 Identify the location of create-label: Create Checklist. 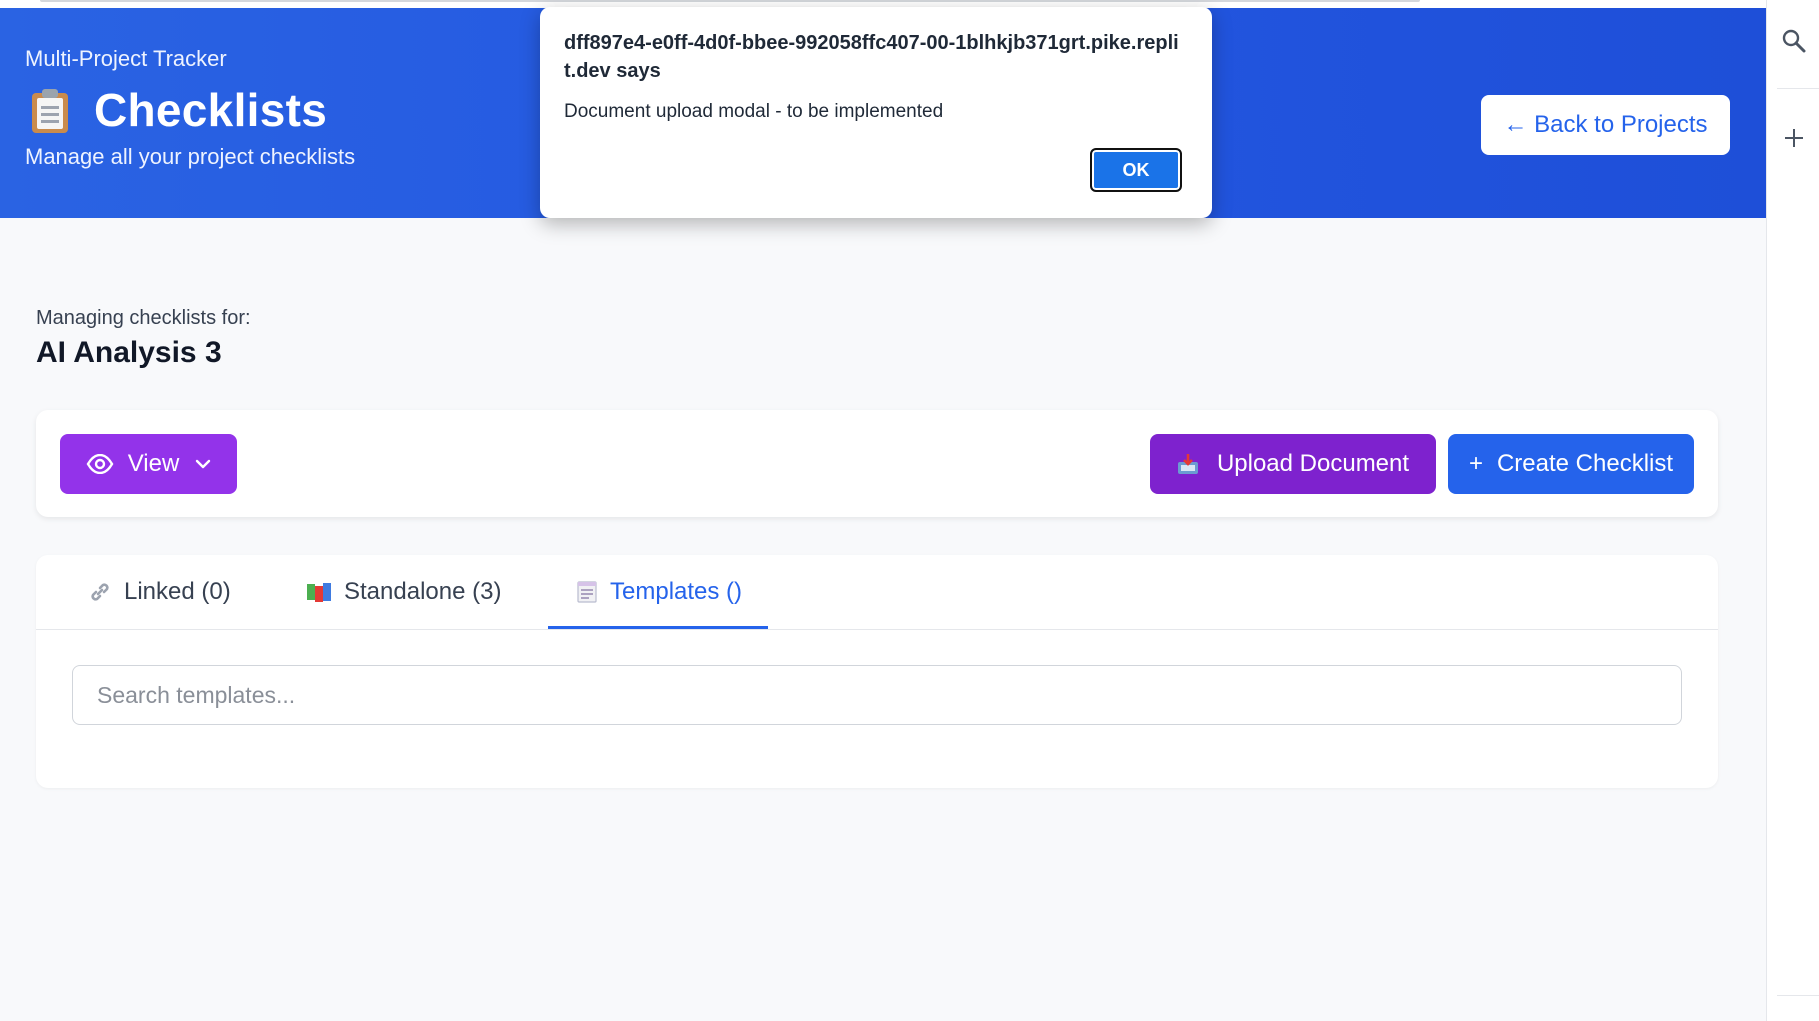
(1585, 463).